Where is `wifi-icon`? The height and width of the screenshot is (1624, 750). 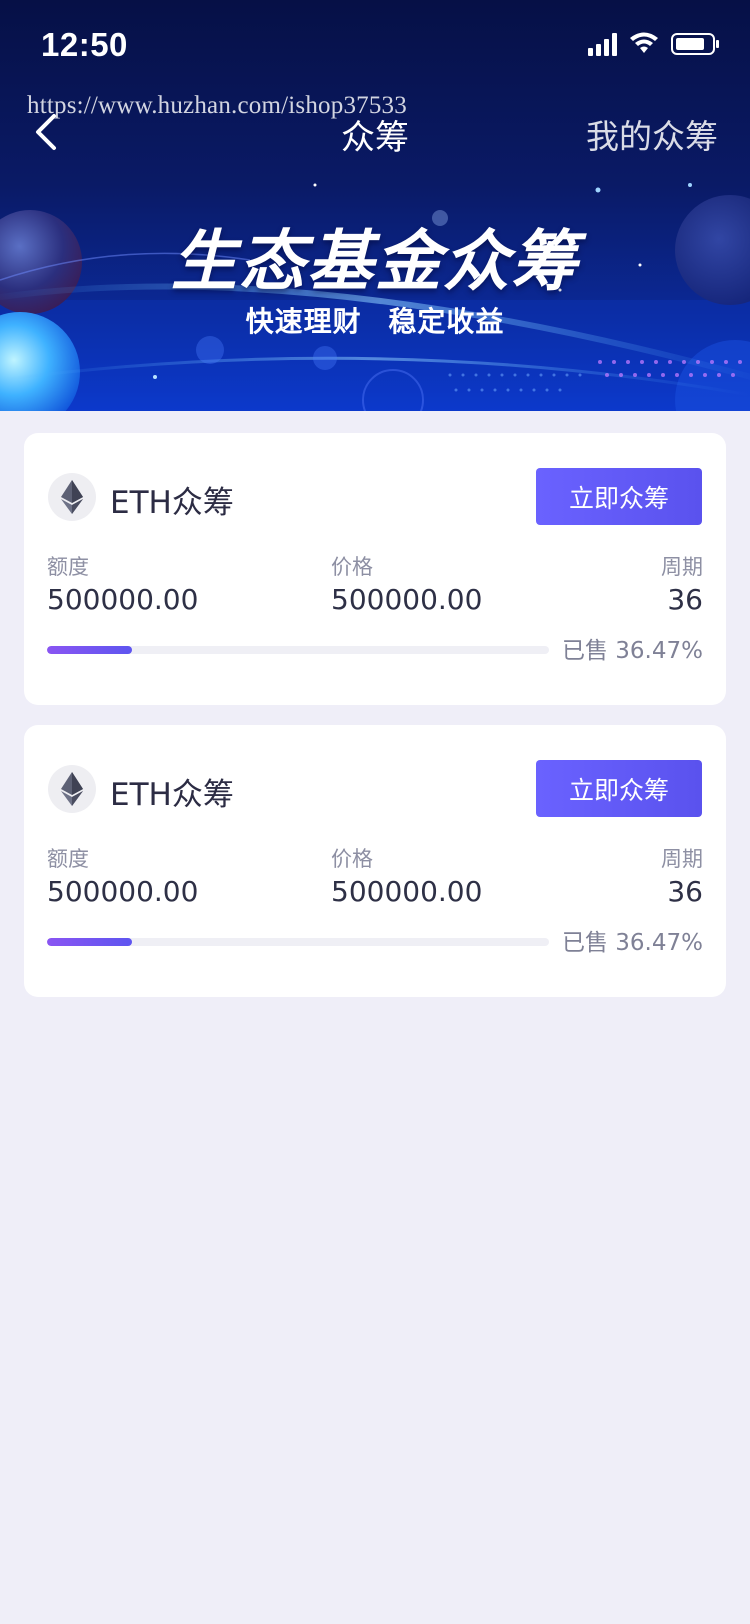
wifi-icon is located at coordinates (644, 42).